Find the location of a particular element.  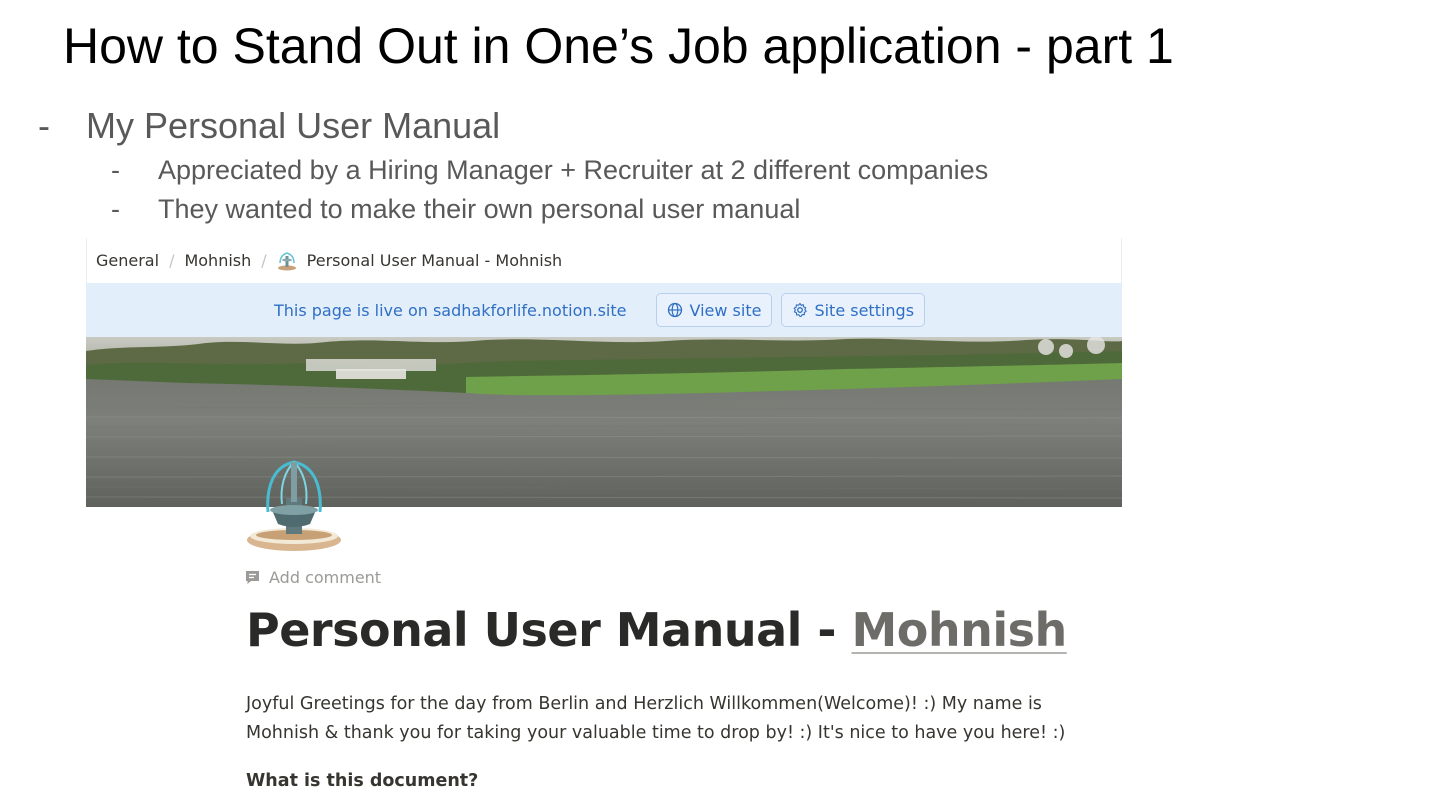

breadcrumb-mohnish: Mohnish is located at coordinates (217, 260).